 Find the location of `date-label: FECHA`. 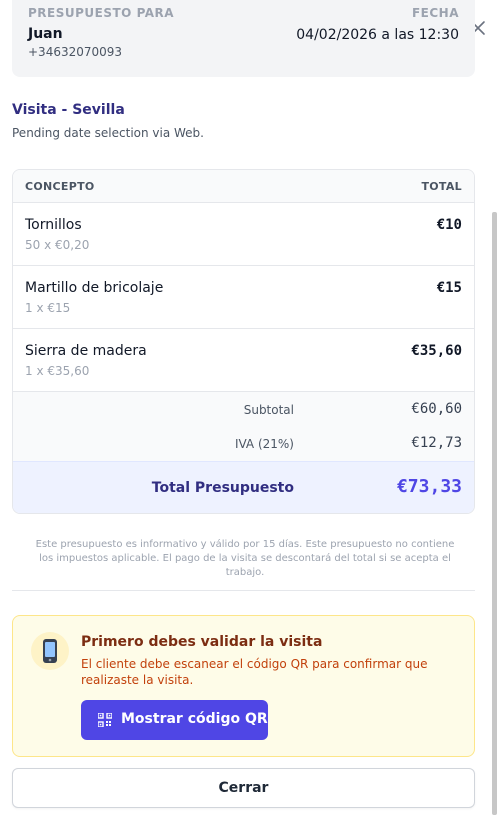

date-label: FECHA is located at coordinates (435, 13).